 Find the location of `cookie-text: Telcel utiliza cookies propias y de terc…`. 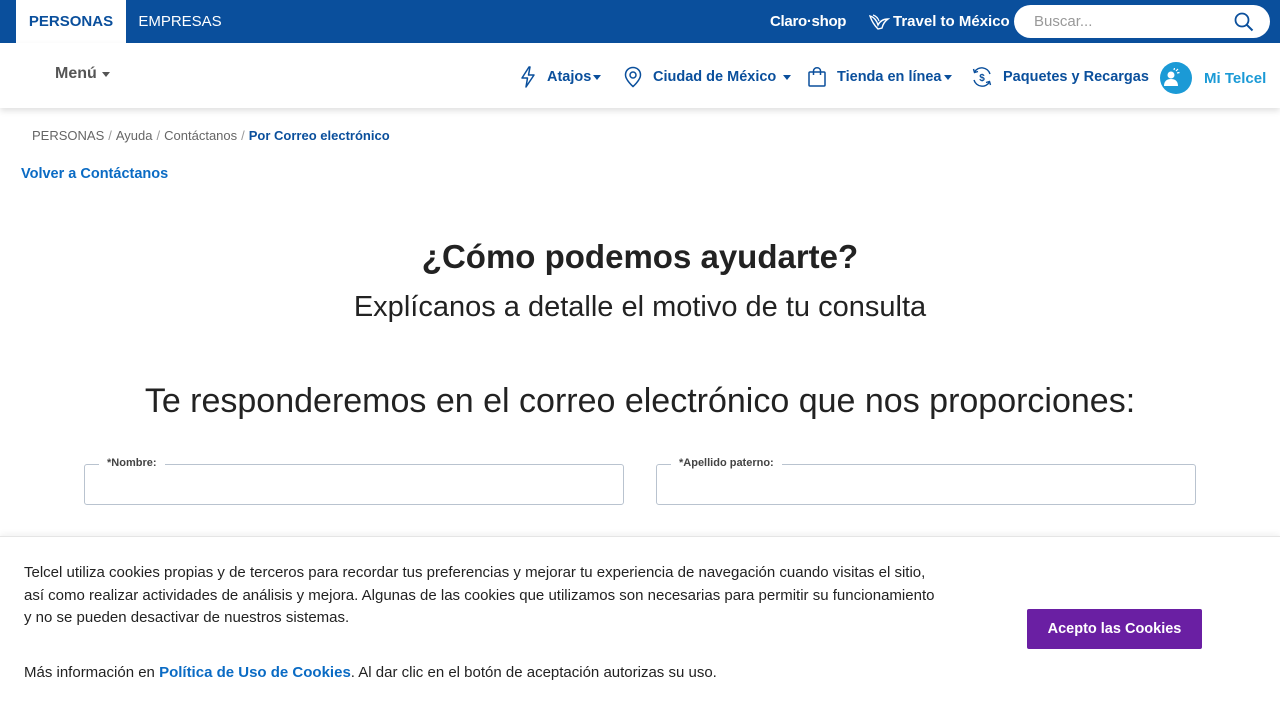

cookie-text: Telcel utiliza cookies propias y de terc… is located at coordinates (479, 595).